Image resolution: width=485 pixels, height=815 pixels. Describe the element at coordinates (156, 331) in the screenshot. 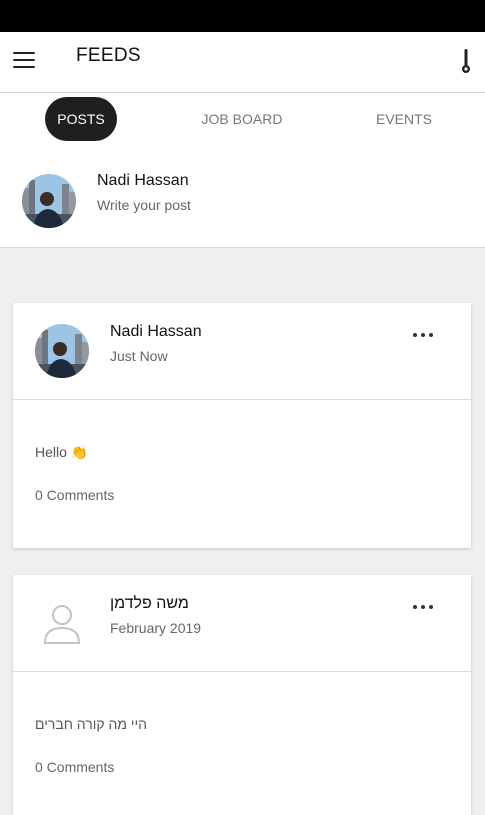

I see `post-author: Nadi Hassan` at that location.